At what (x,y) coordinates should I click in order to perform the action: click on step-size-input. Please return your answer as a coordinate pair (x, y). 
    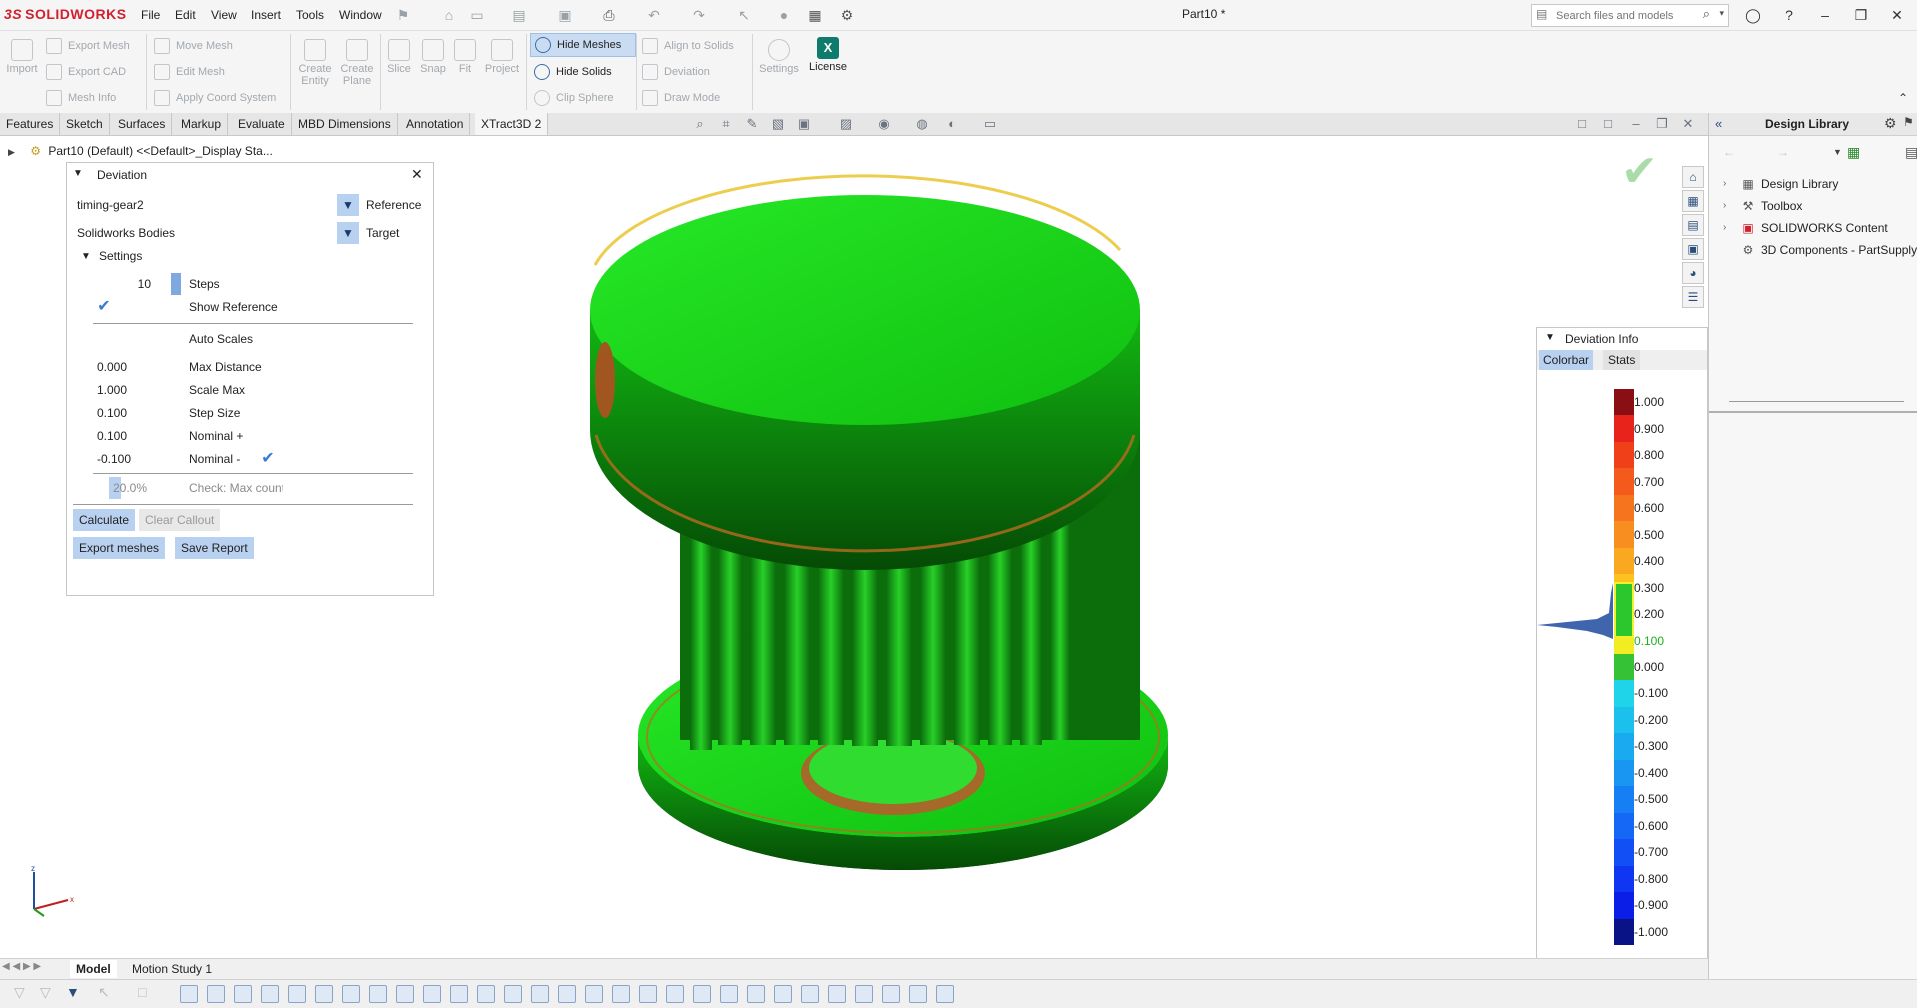
    Looking at the image, I should click on (133, 413).